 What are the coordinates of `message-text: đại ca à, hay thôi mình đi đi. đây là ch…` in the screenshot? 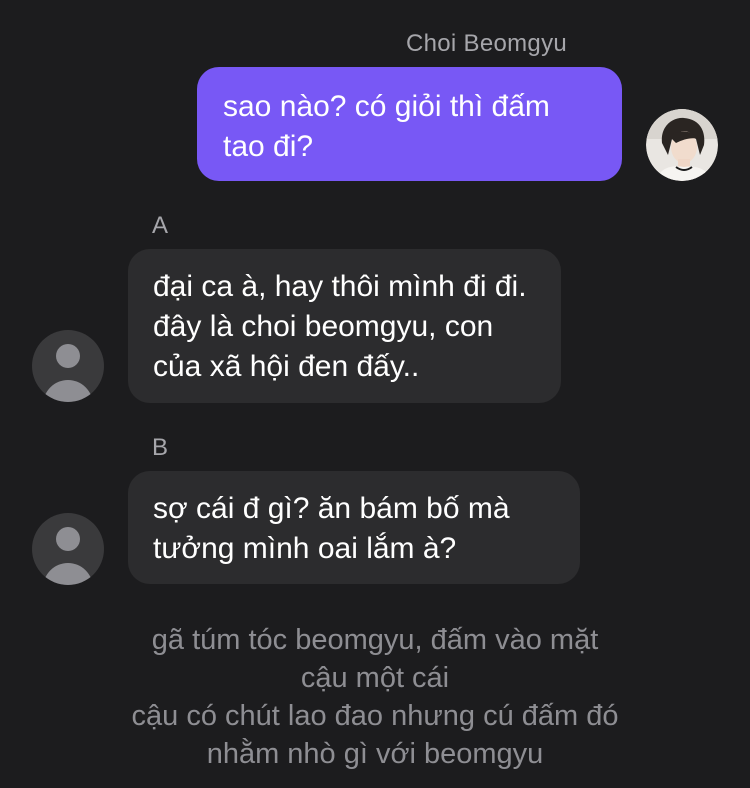 It's located at (340, 326).